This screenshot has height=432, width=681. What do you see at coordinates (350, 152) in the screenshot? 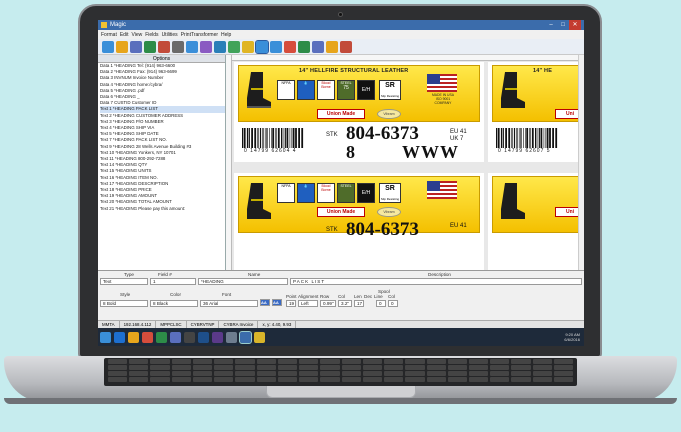
I see `us-size: 8` at bounding box center [350, 152].